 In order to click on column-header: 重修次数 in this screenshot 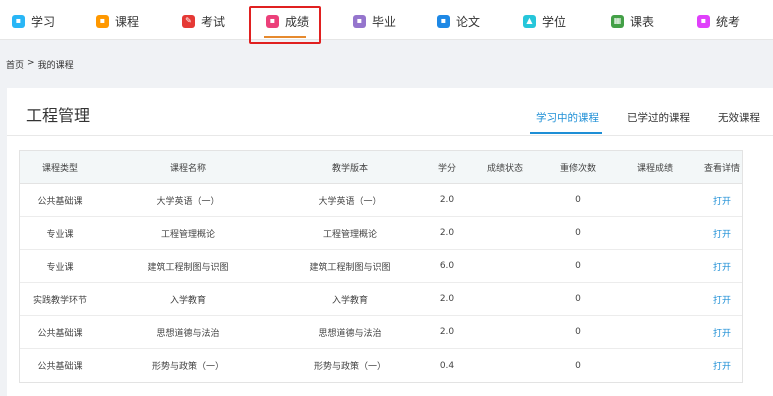, I will do `click(577, 168)`.